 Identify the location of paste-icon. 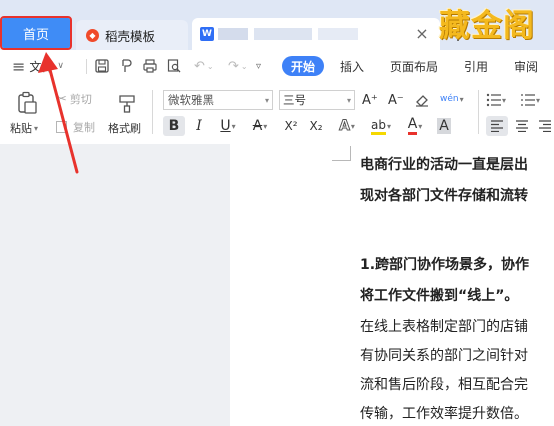
(27, 103).